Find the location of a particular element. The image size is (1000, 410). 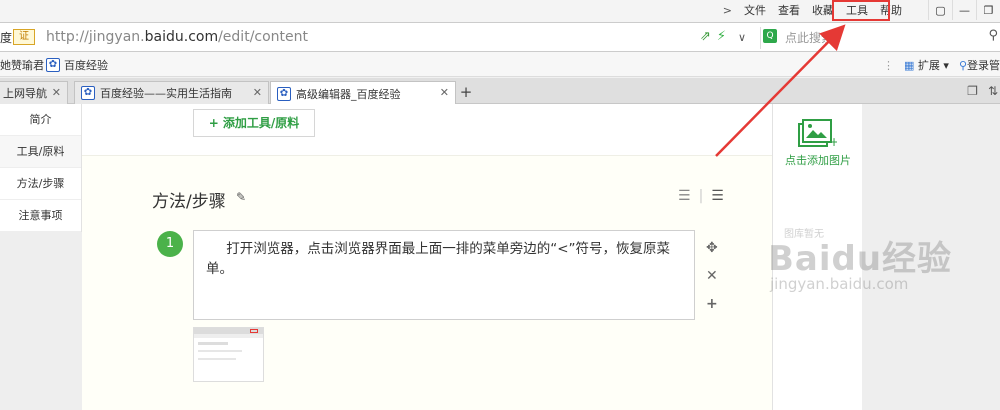

address-prefix: 度 is located at coordinates (6, 38).